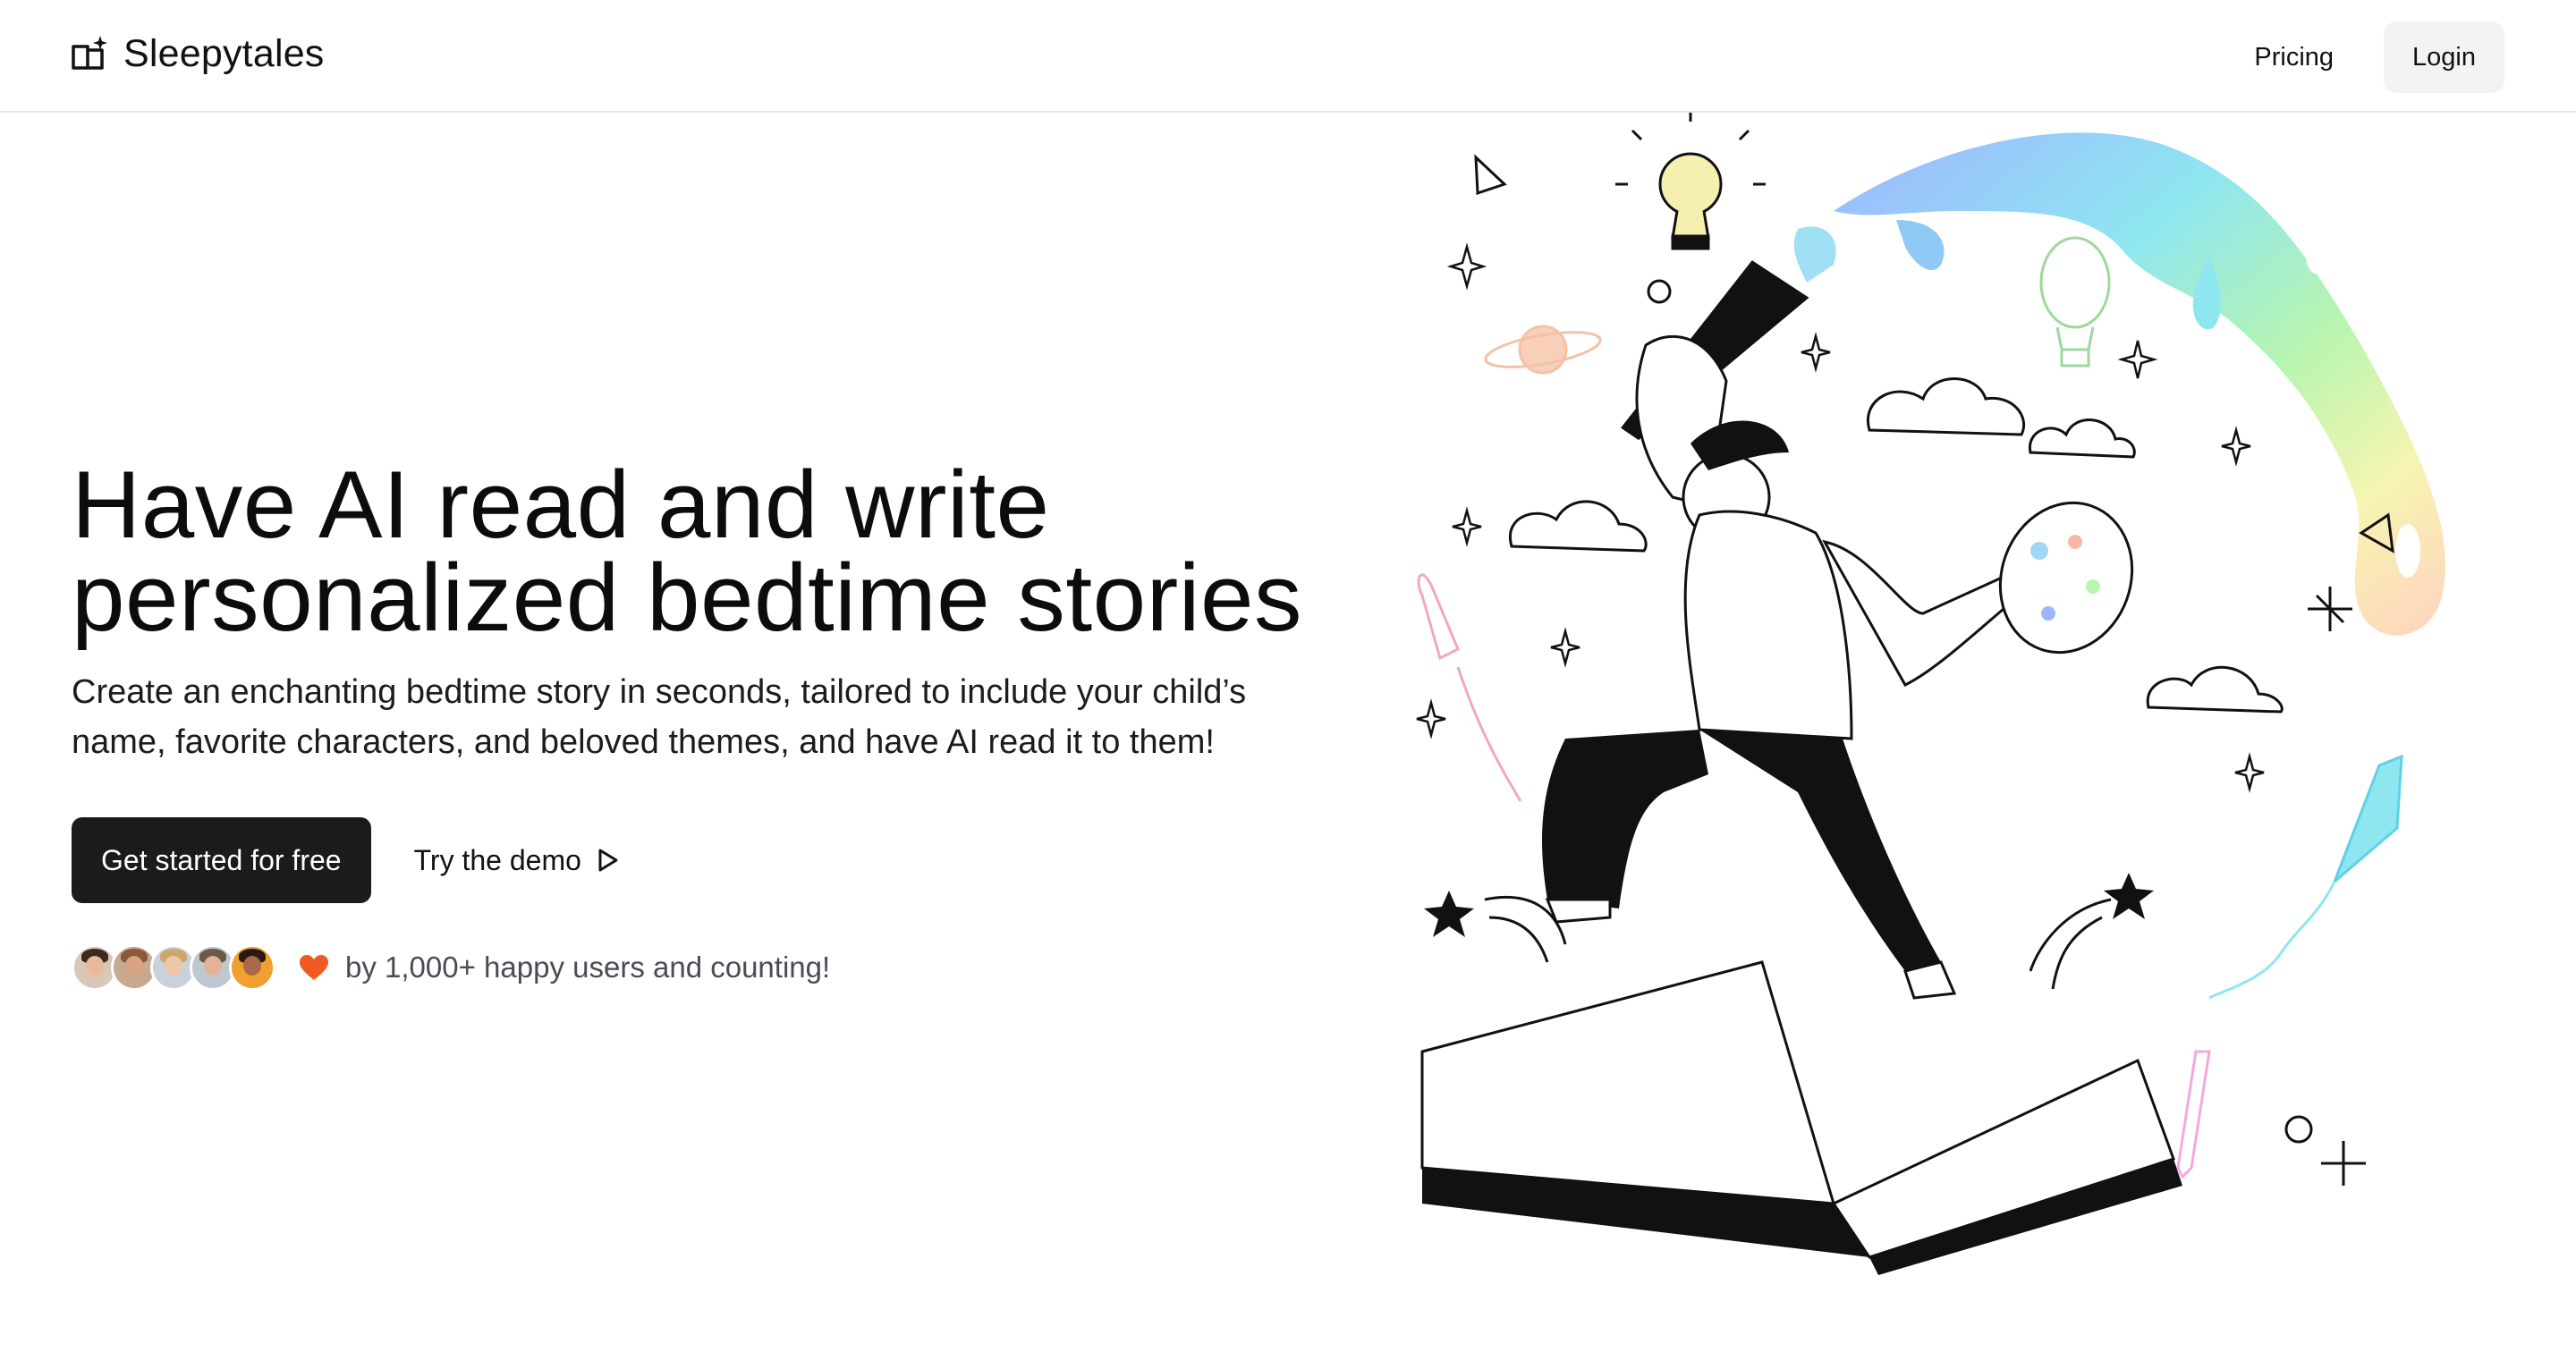 The height and width of the screenshot is (1352, 2576). I want to click on rocket-icon, so click(1469, 687).